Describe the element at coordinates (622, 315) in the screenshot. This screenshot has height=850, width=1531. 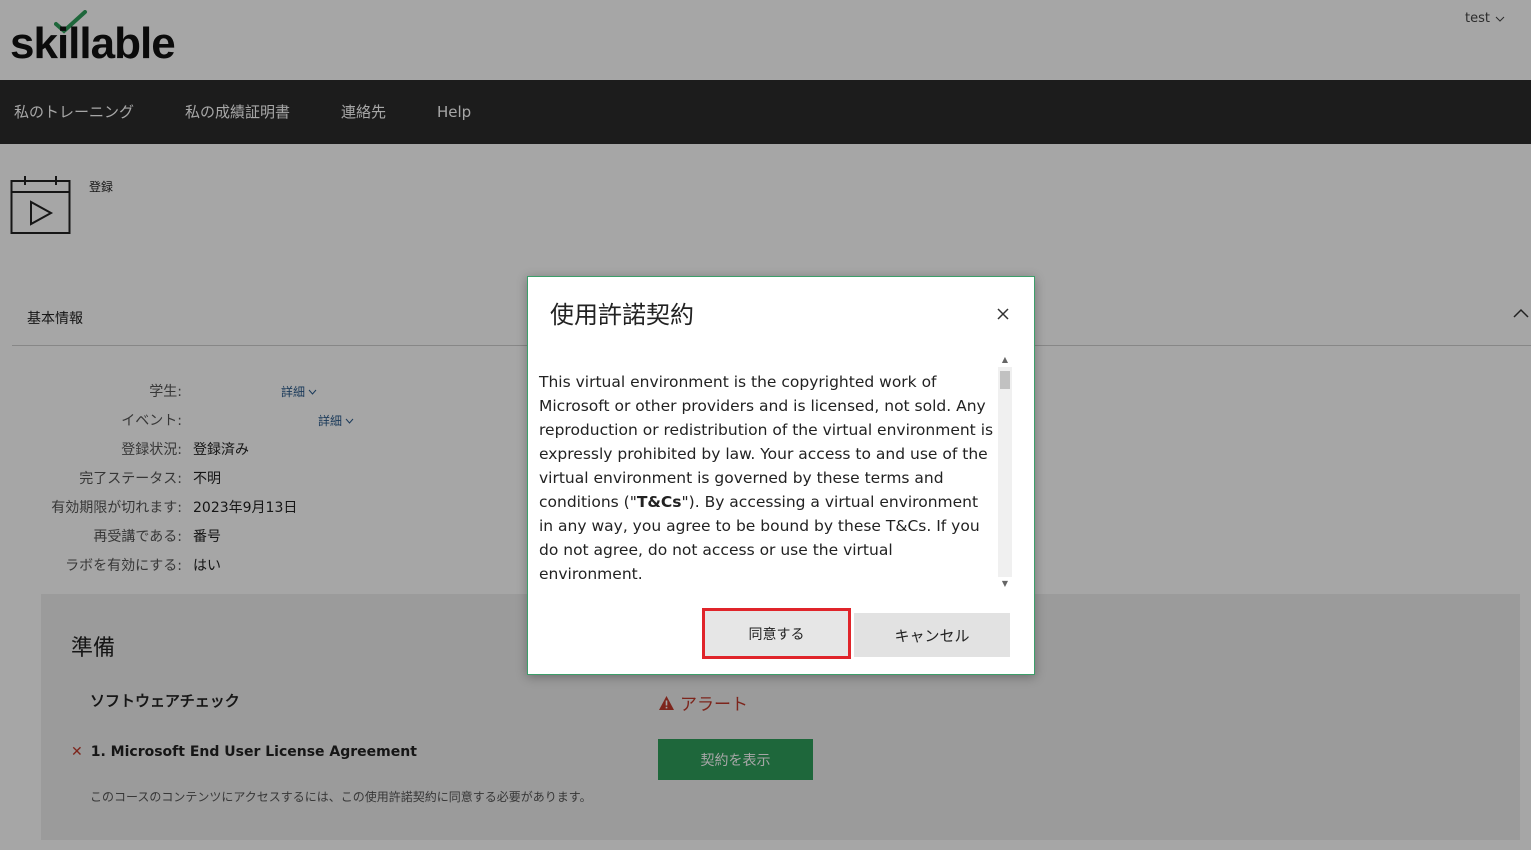
I see `modal-title: 使用許諾契約` at that location.